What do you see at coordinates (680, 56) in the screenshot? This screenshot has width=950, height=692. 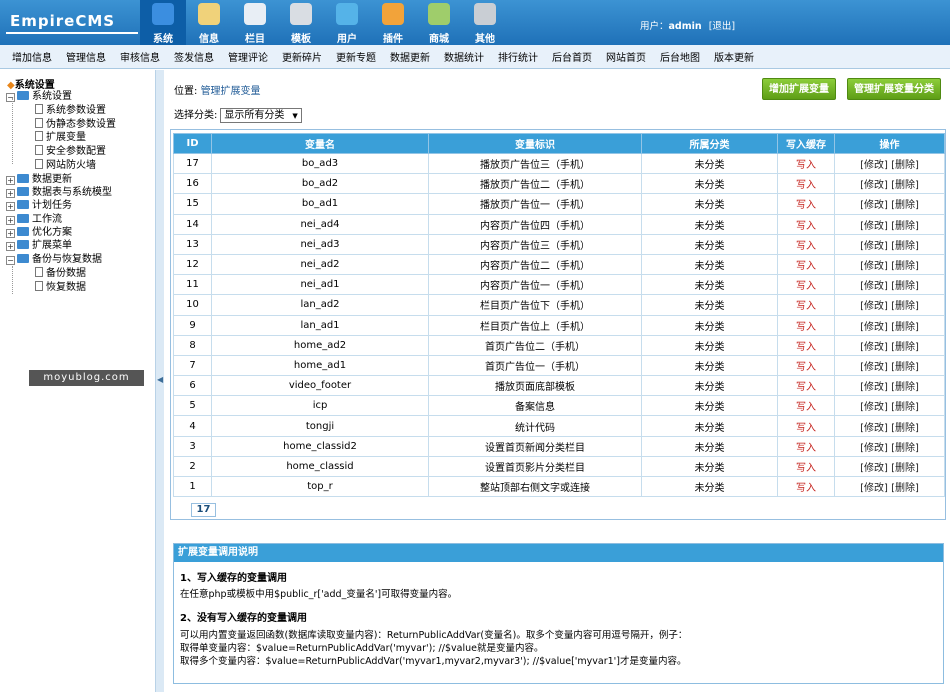 I see `submenu-item: 后台地图` at bounding box center [680, 56].